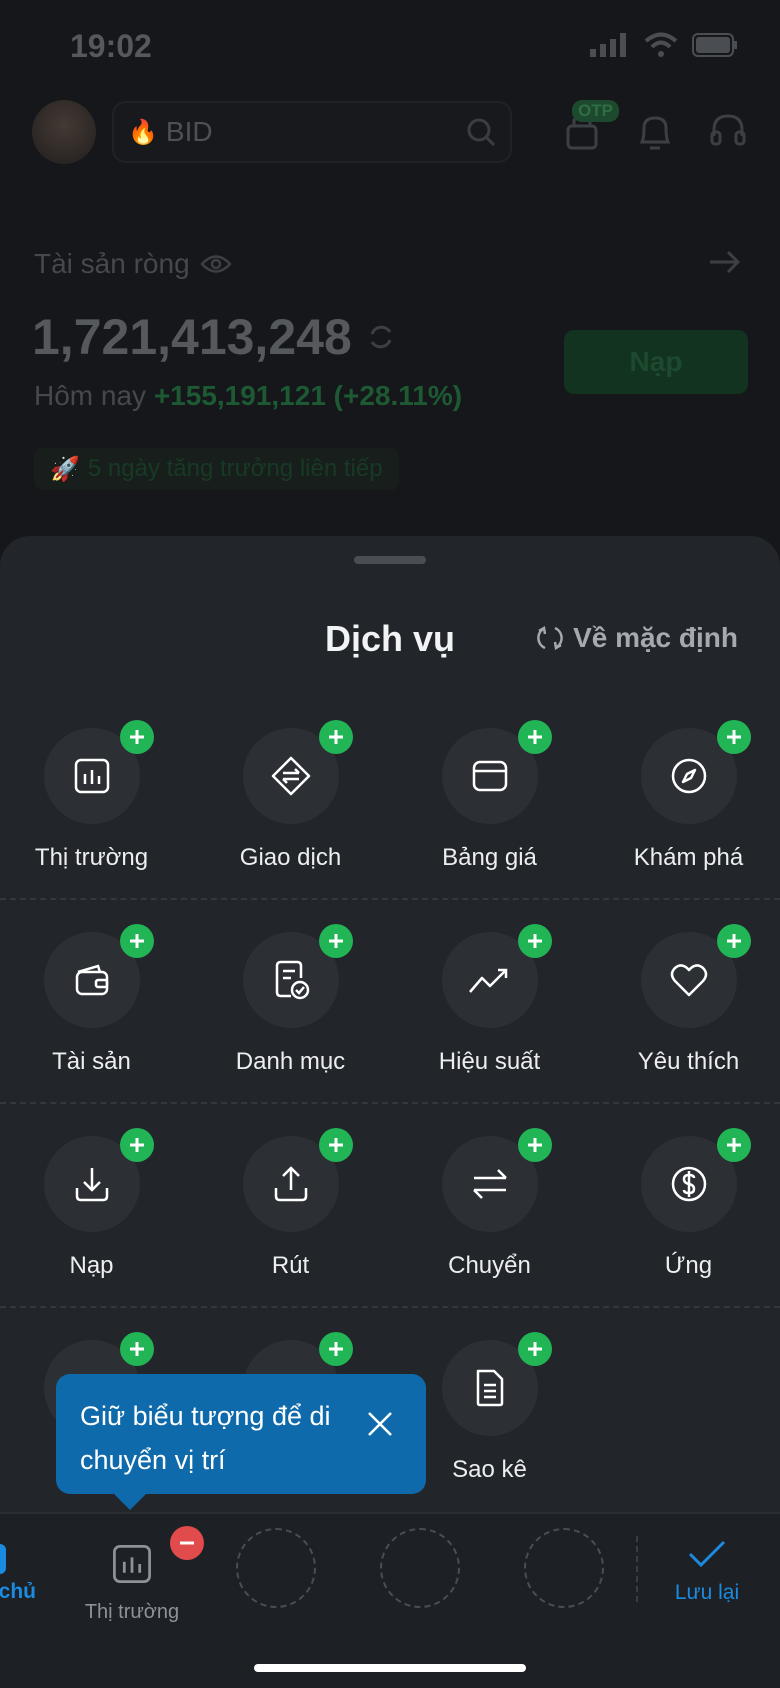 This screenshot has height=1688, width=780. What do you see at coordinates (489, 1184) in the screenshot?
I see `transfer-icon` at bounding box center [489, 1184].